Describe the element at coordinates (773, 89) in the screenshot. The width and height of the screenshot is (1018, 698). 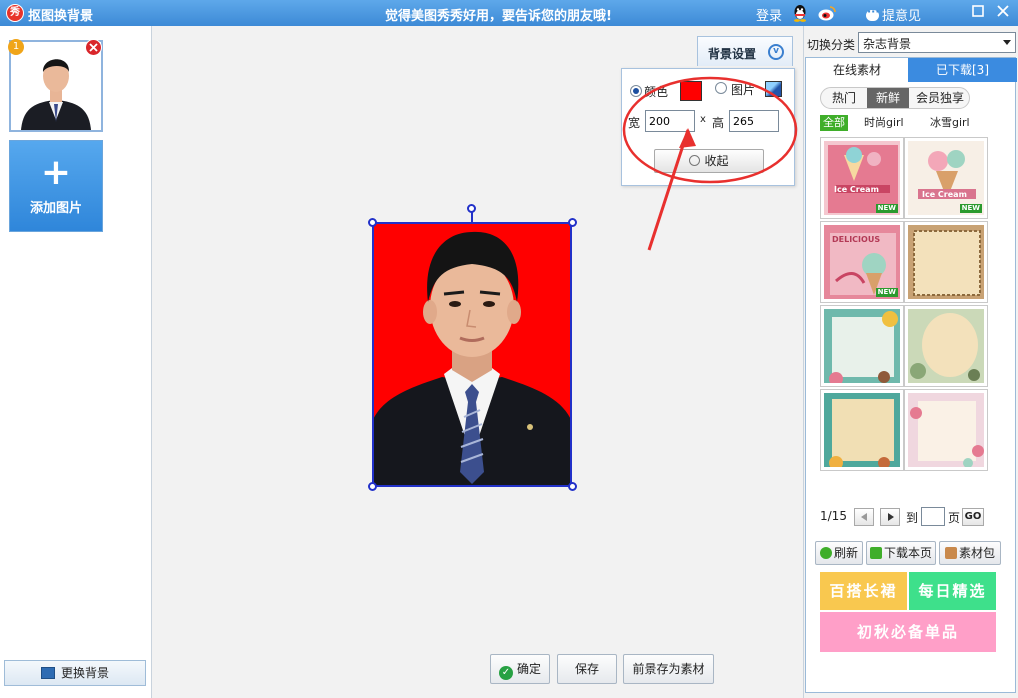
I see `picture-icon` at that location.